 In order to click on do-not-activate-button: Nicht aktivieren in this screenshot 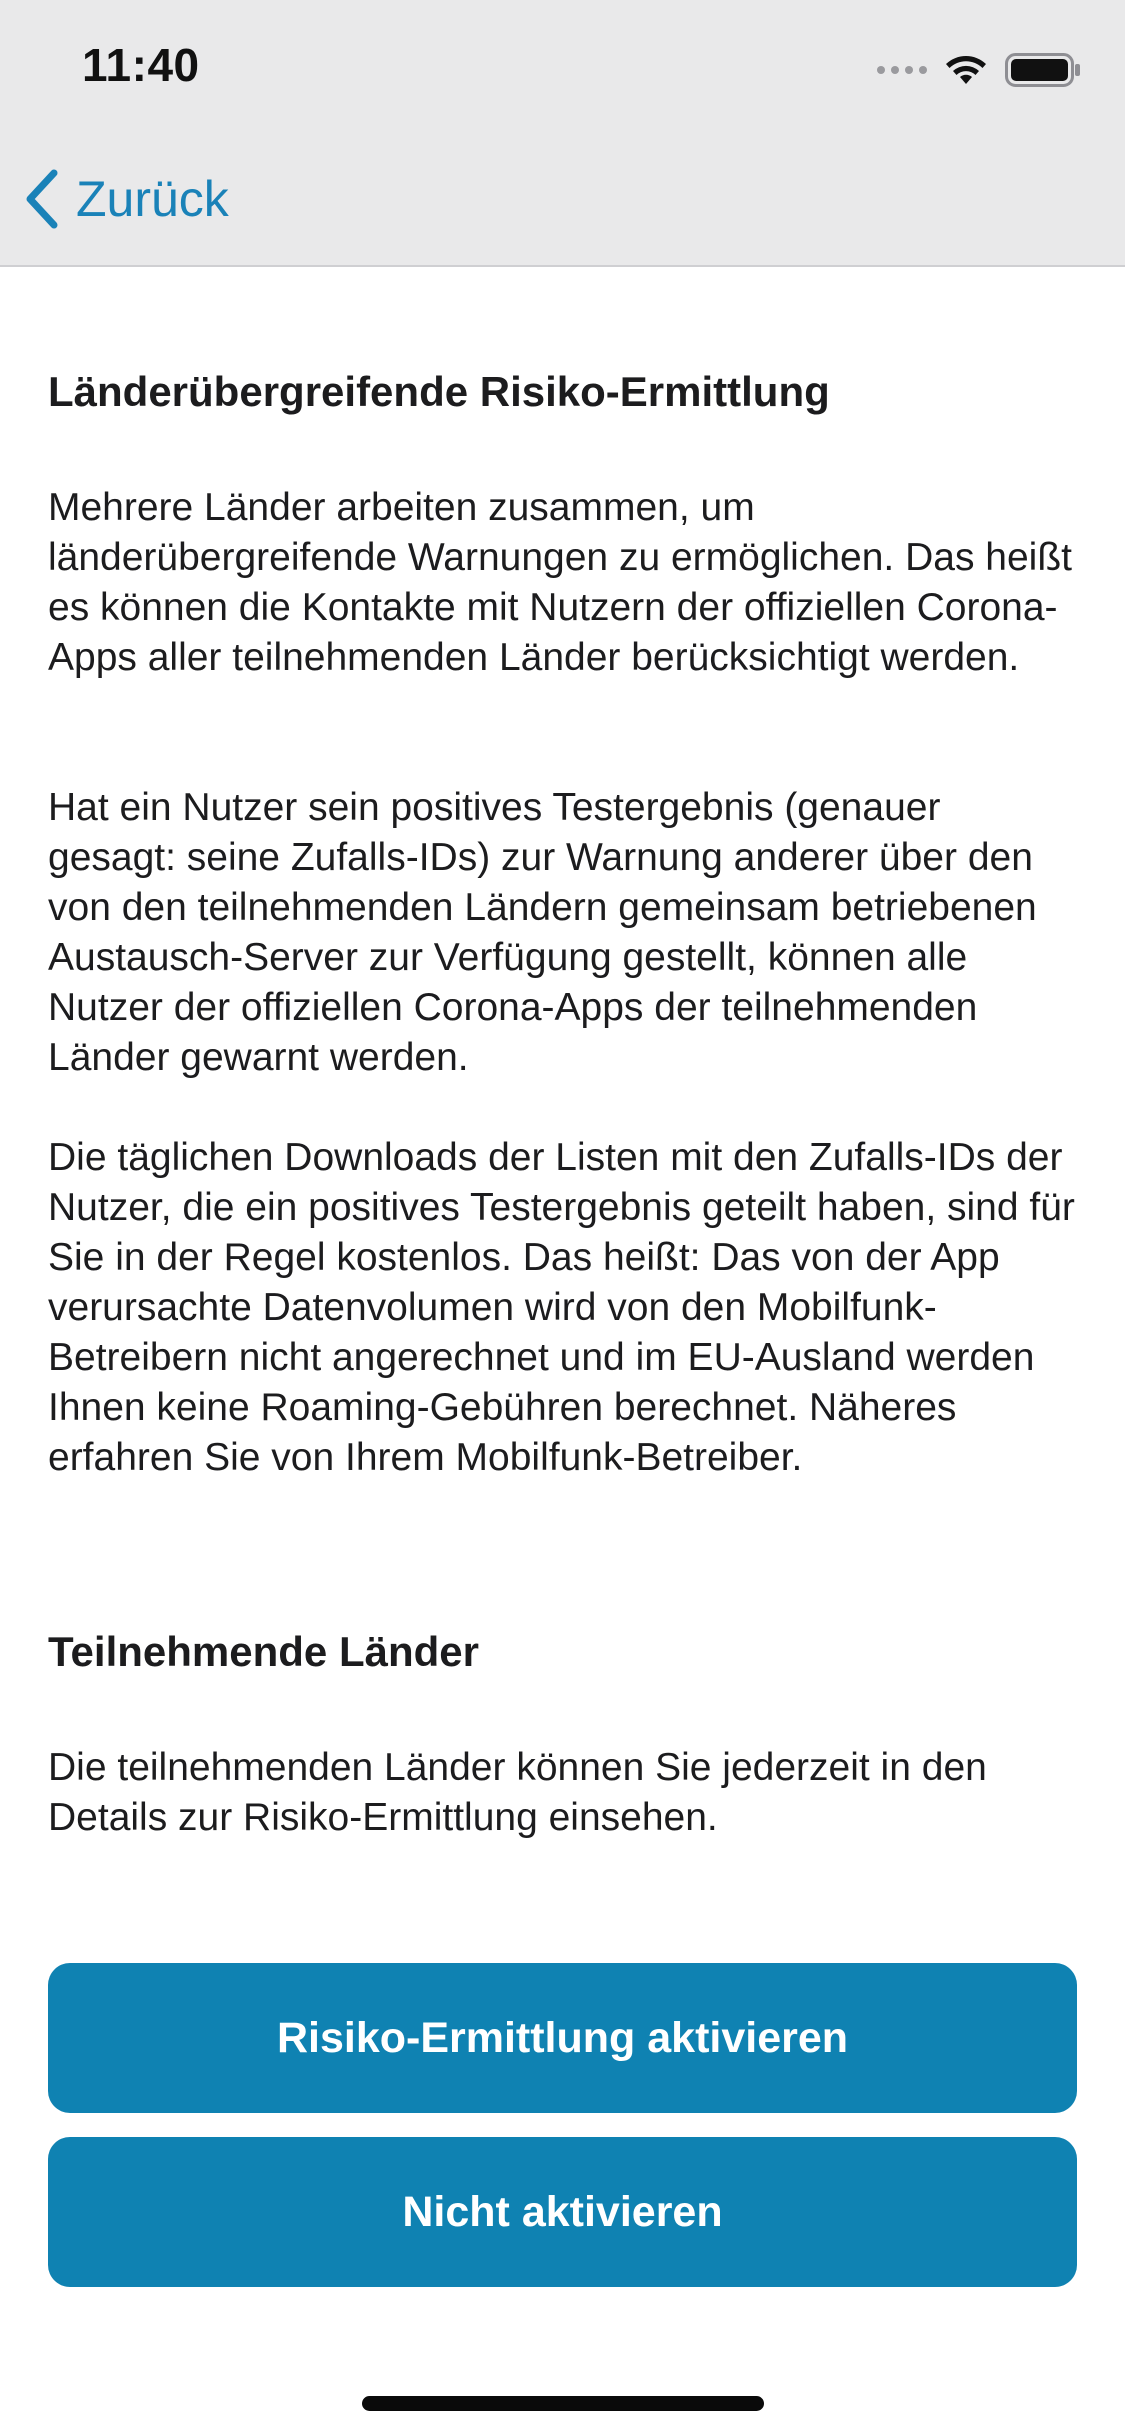, I will do `click(562, 2212)`.